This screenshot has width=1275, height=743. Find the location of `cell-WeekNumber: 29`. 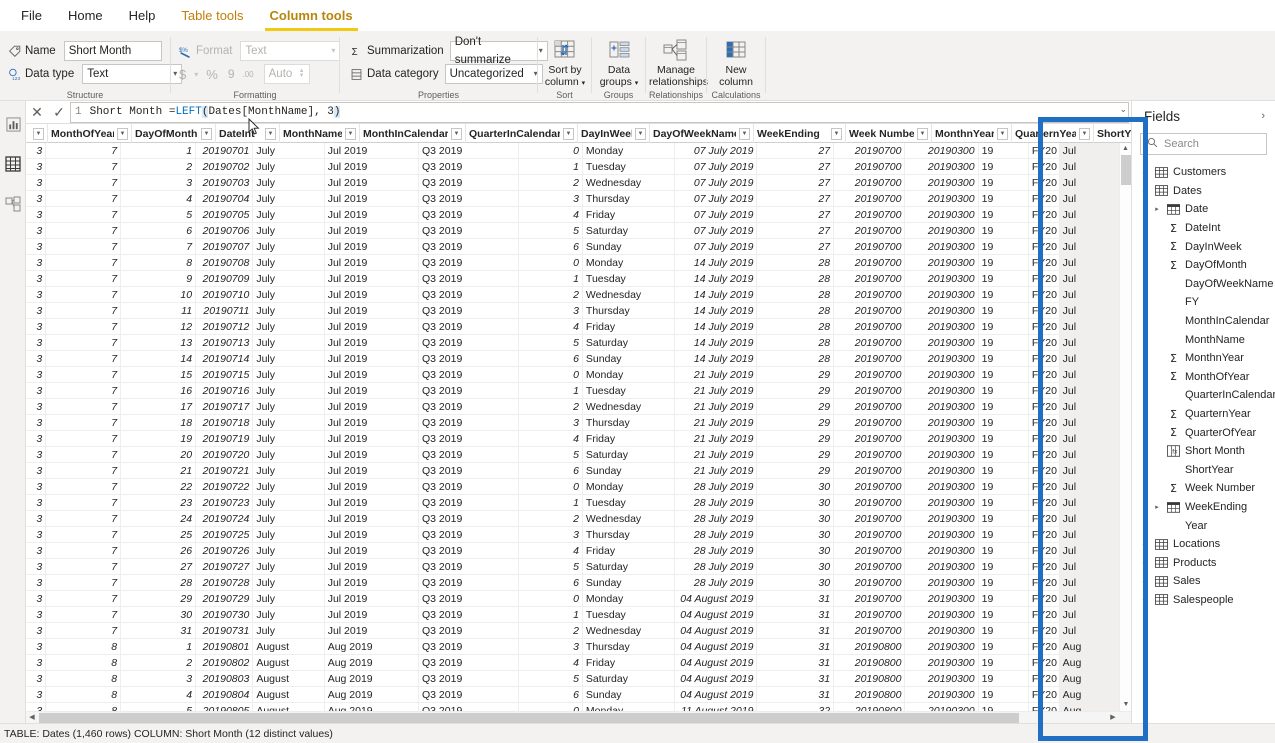

cell-WeekNumber: 29 is located at coordinates (796, 455).